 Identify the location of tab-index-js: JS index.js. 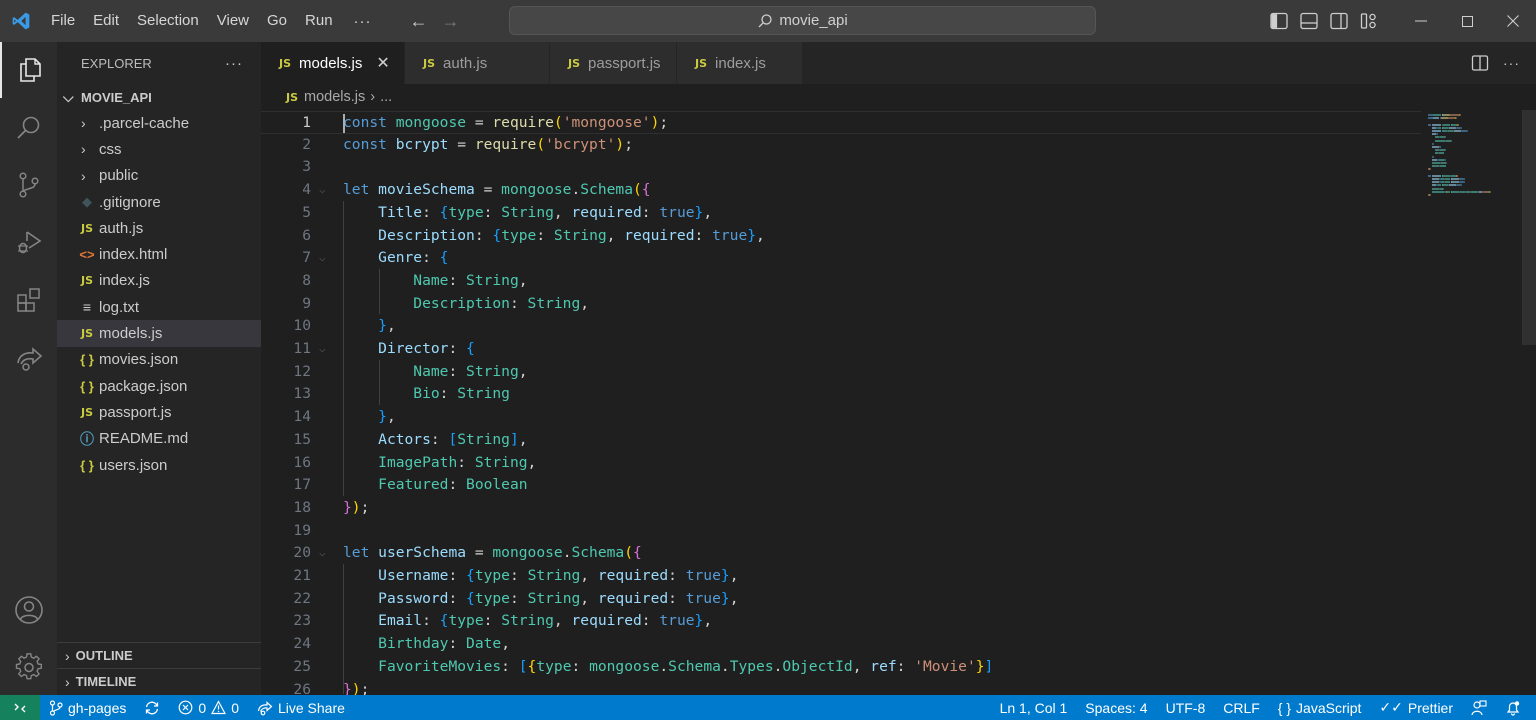
(740, 63).